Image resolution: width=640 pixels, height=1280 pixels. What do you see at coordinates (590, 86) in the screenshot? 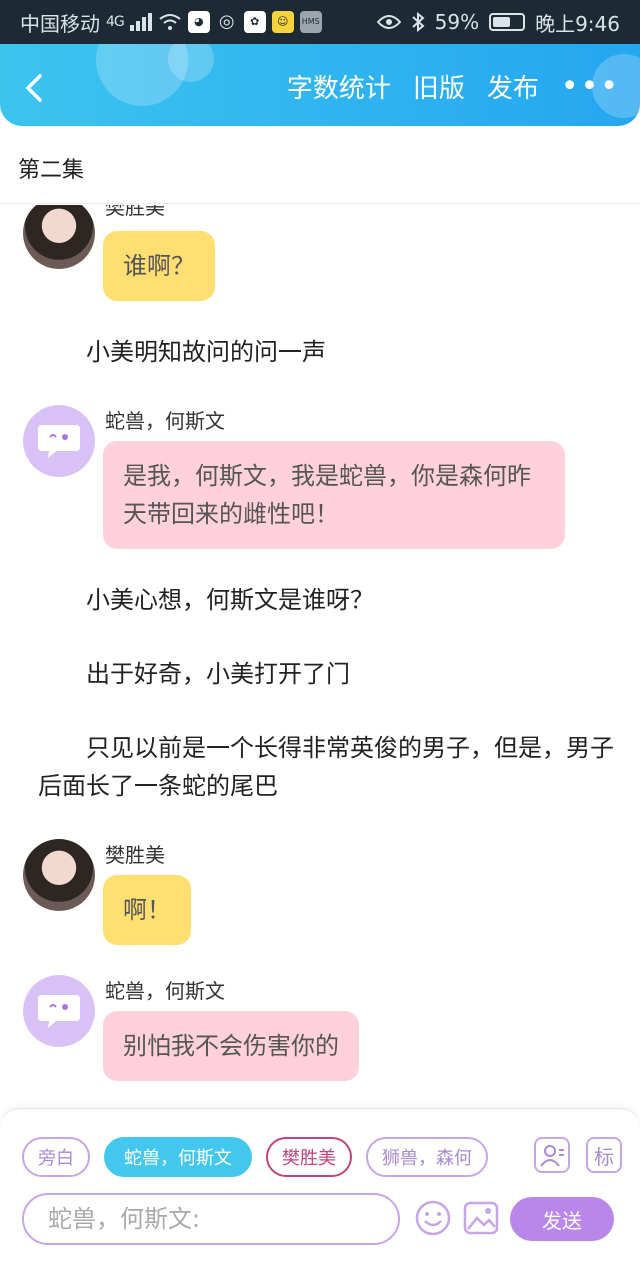
I see `more-dots-icon: •••` at bounding box center [590, 86].